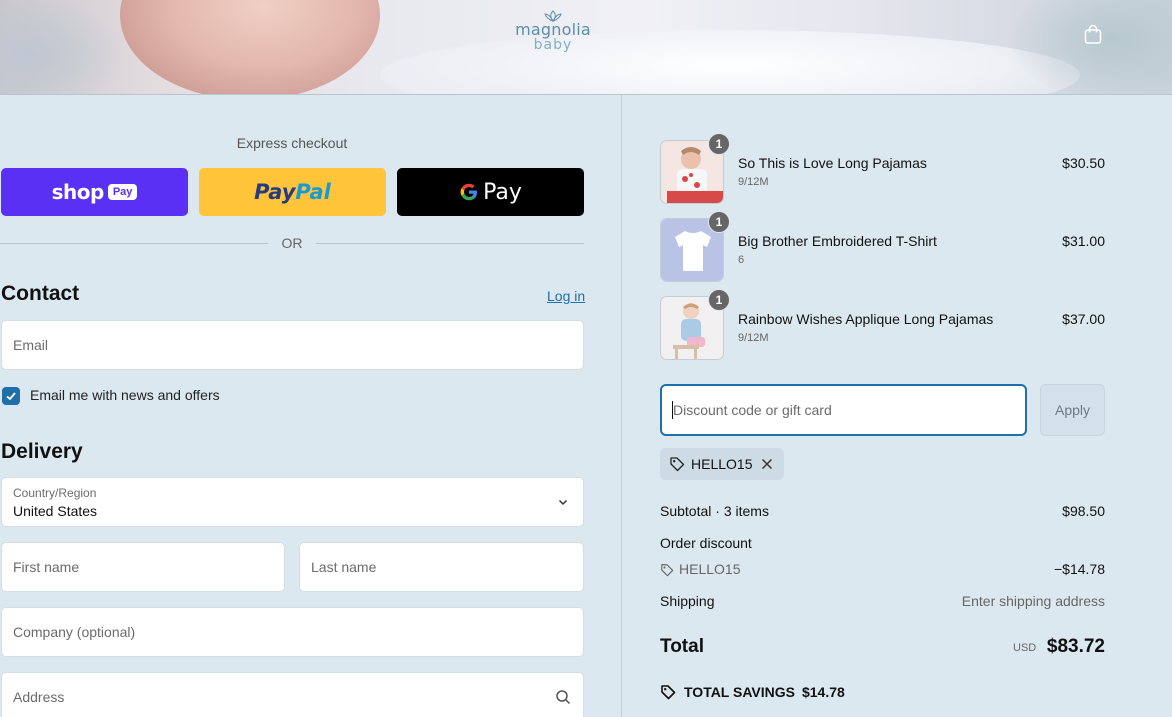  Describe the element at coordinates (74, 632) in the screenshot. I see `company-placeholder: Company (optional)` at that location.